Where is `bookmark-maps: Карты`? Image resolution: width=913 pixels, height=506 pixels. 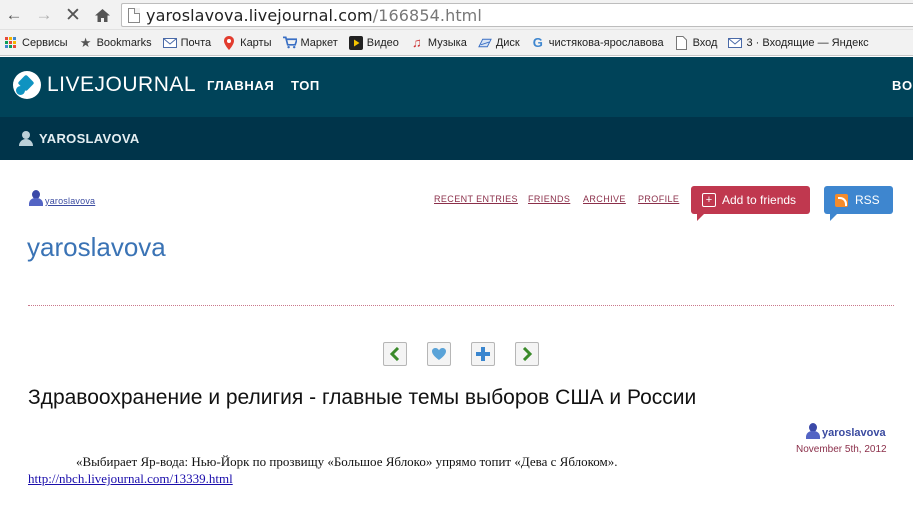
bookmark-maps: Карты is located at coordinates (247, 42).